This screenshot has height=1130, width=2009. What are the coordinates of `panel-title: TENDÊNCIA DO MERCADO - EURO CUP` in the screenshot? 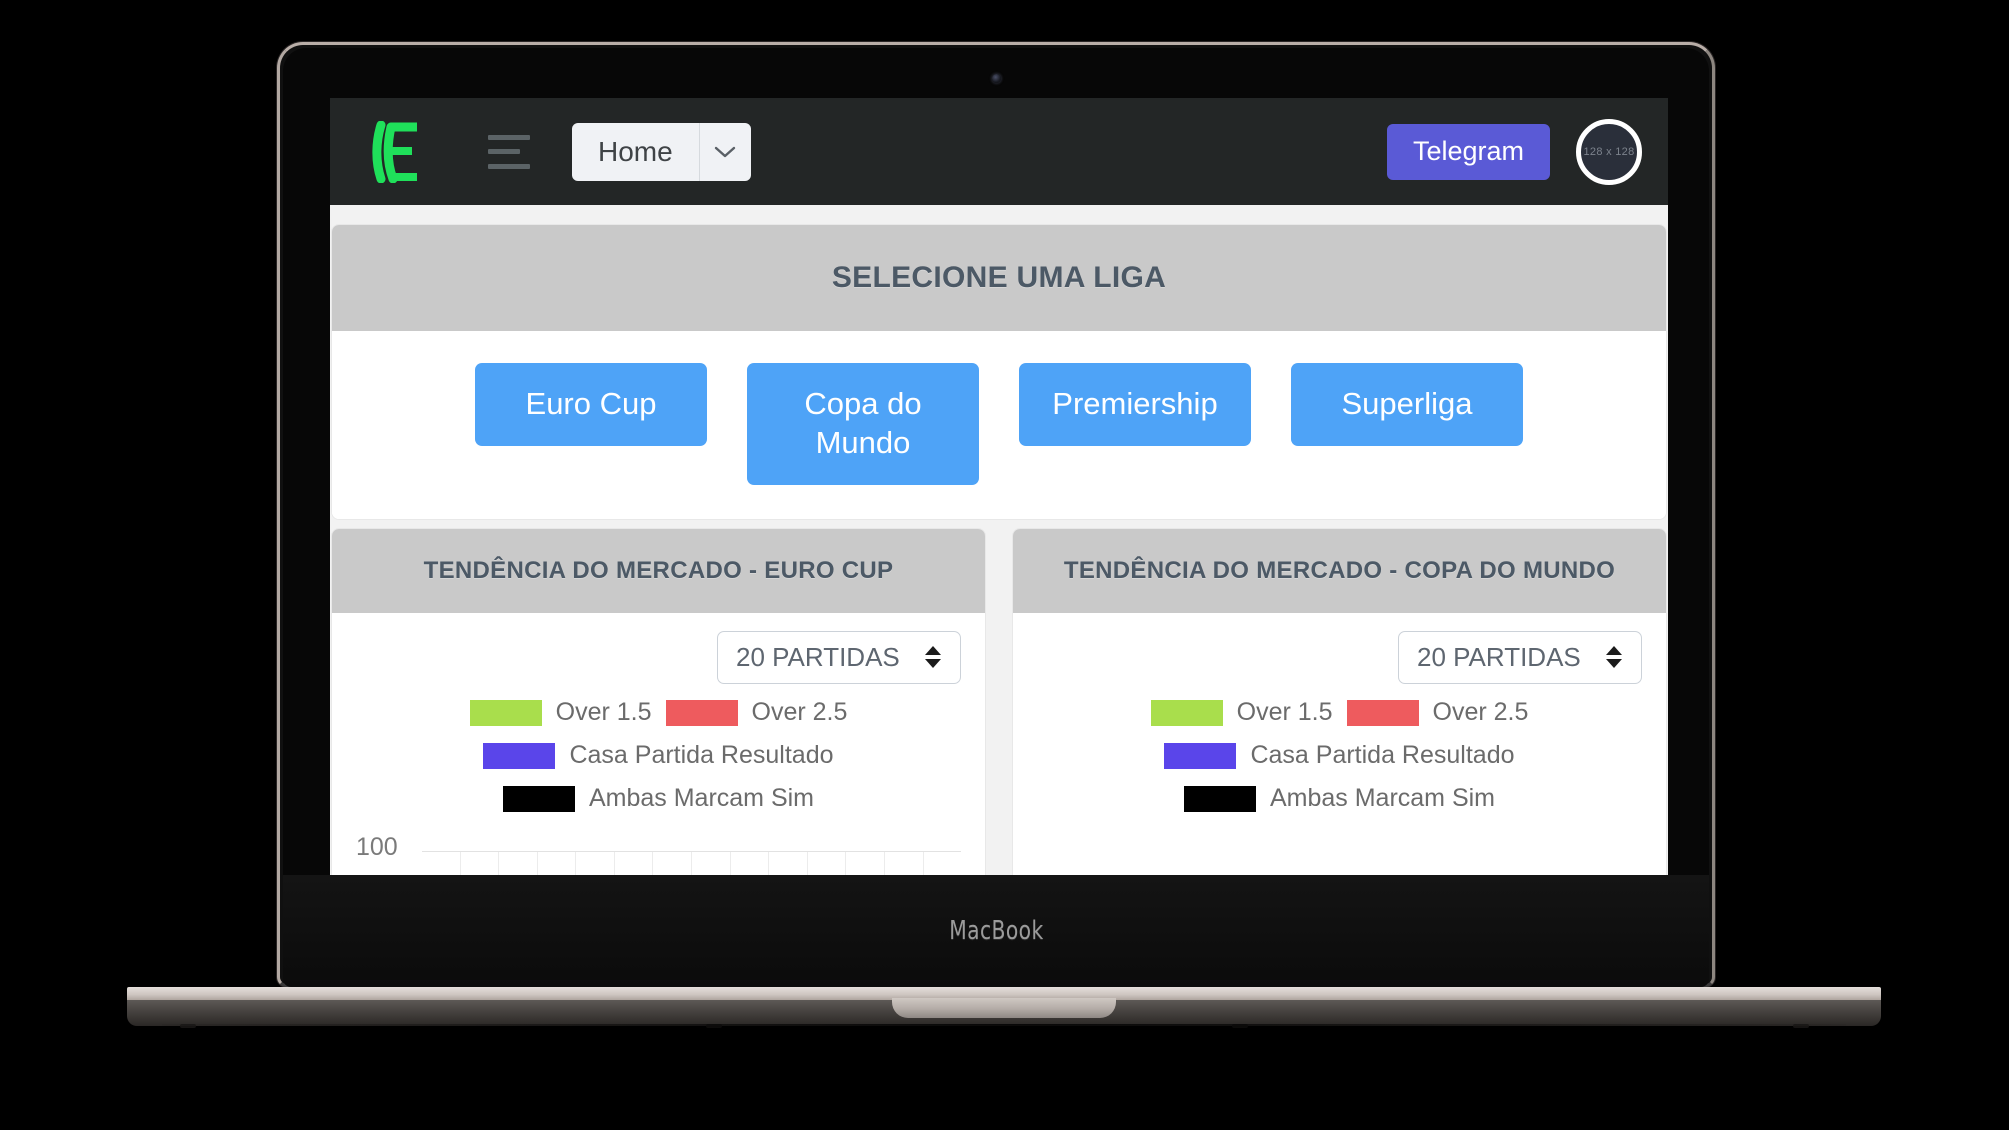 It's located at (658, 570).